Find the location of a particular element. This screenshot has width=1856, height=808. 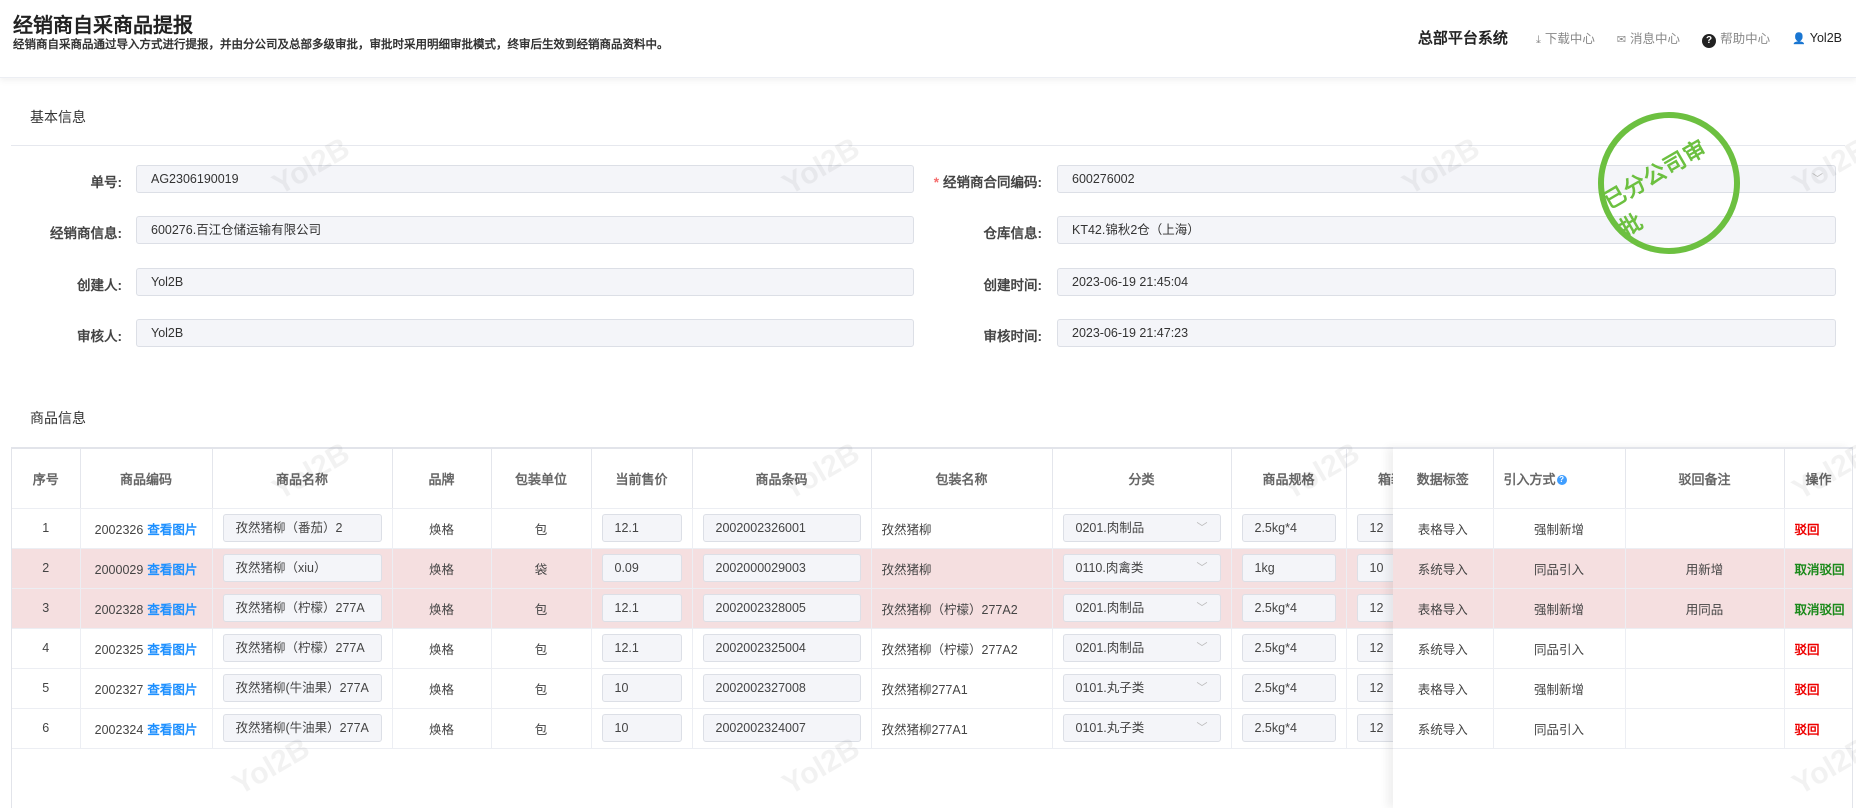

help-label: 帮助中心 is located at coordinates (1745, 38).